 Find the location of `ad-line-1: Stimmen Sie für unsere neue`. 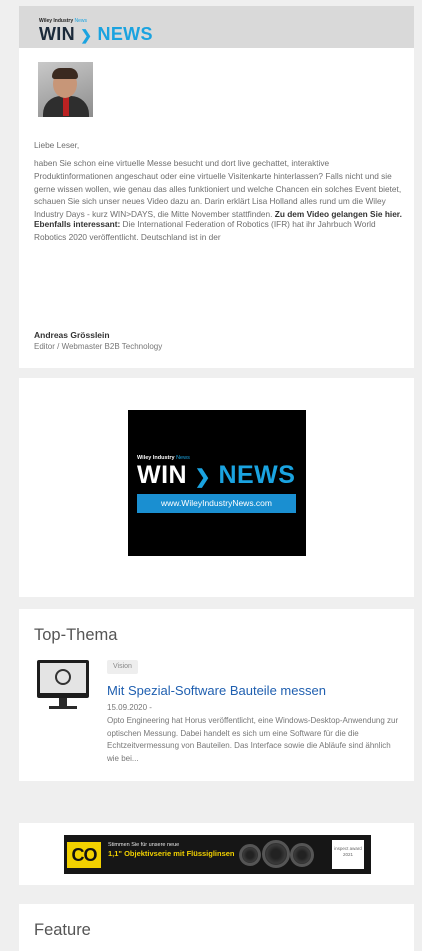

ad-line-1: Stimmen Sie für unsere neue is located at coordinates (144, 845).